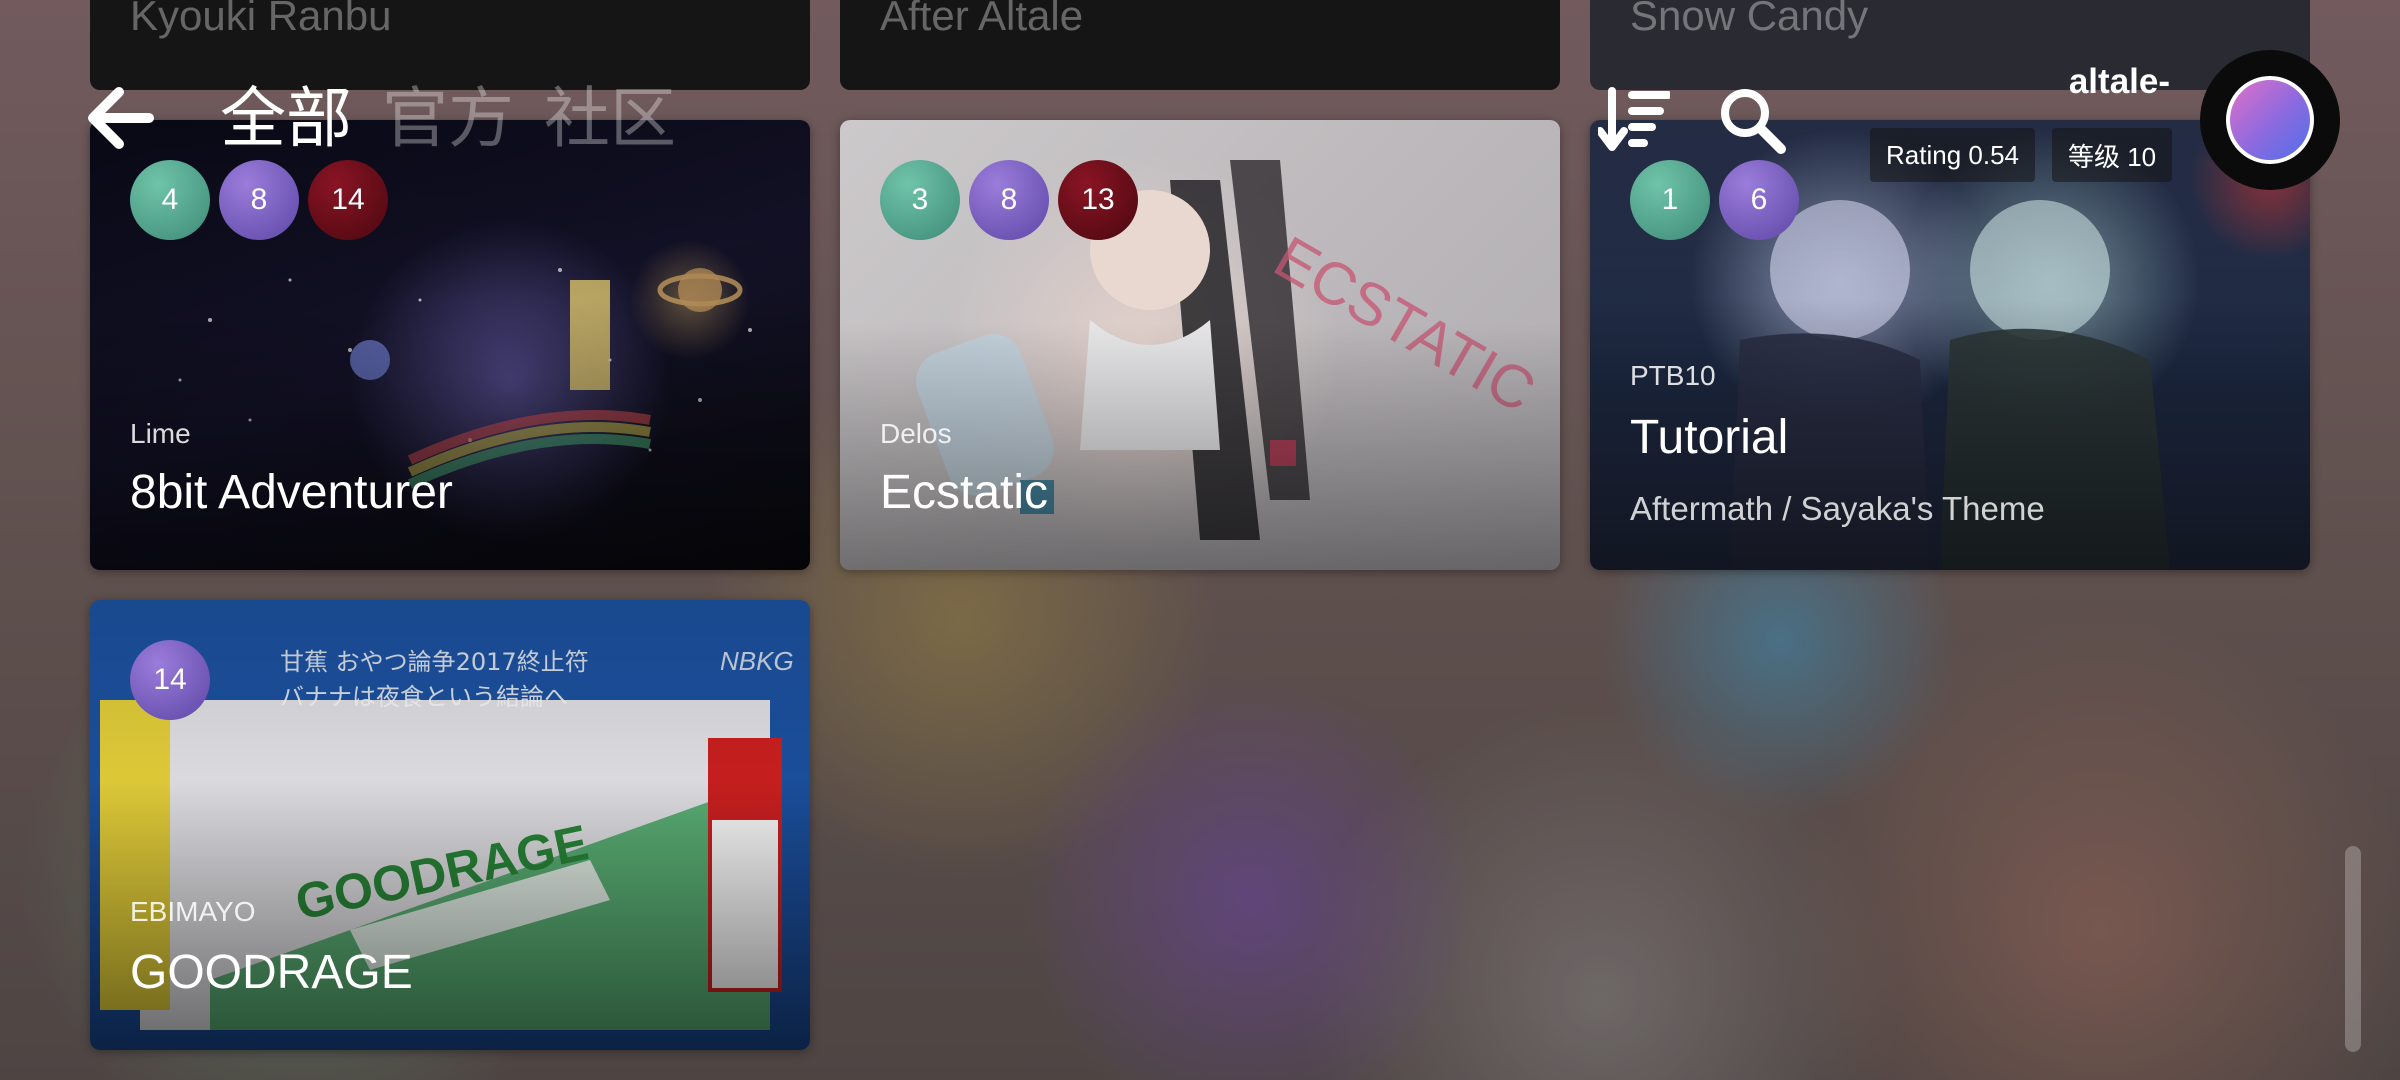 The image size is (2400, 1080). What do you see at coordinates (193, 911) in the screenshot?
I see `song-artist: EBIMAYO` at bounding box center [193, 911].